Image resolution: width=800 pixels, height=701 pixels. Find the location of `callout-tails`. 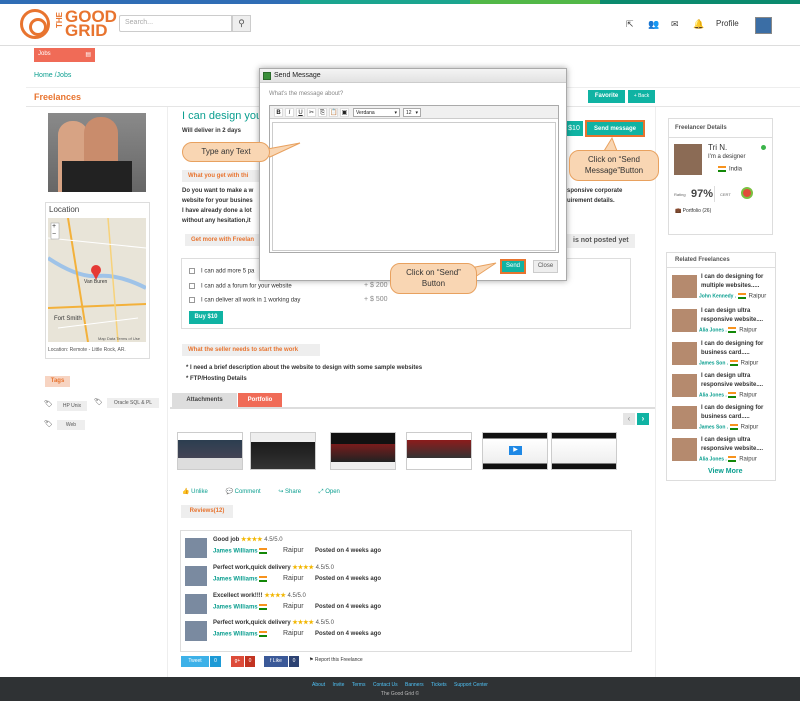

callout-tails is located at coordinates (439, 208).